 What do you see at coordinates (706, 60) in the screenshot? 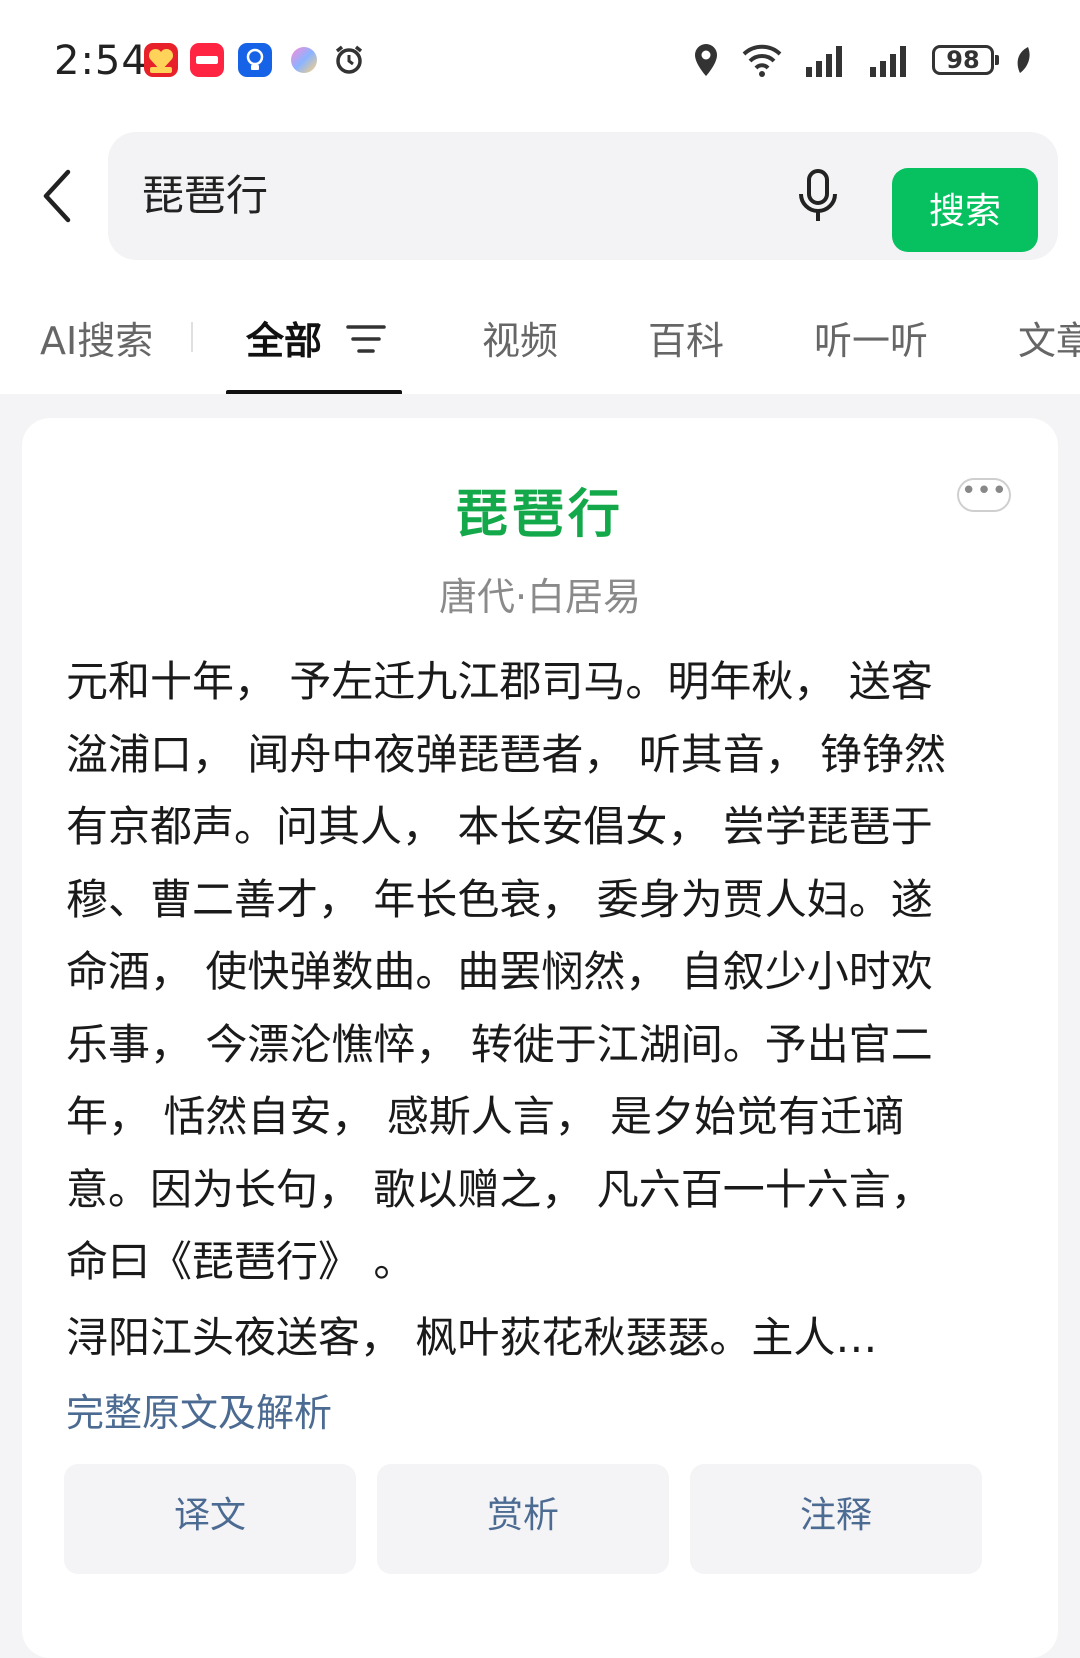
I see `location-icon` at bounding box center [706, 60].